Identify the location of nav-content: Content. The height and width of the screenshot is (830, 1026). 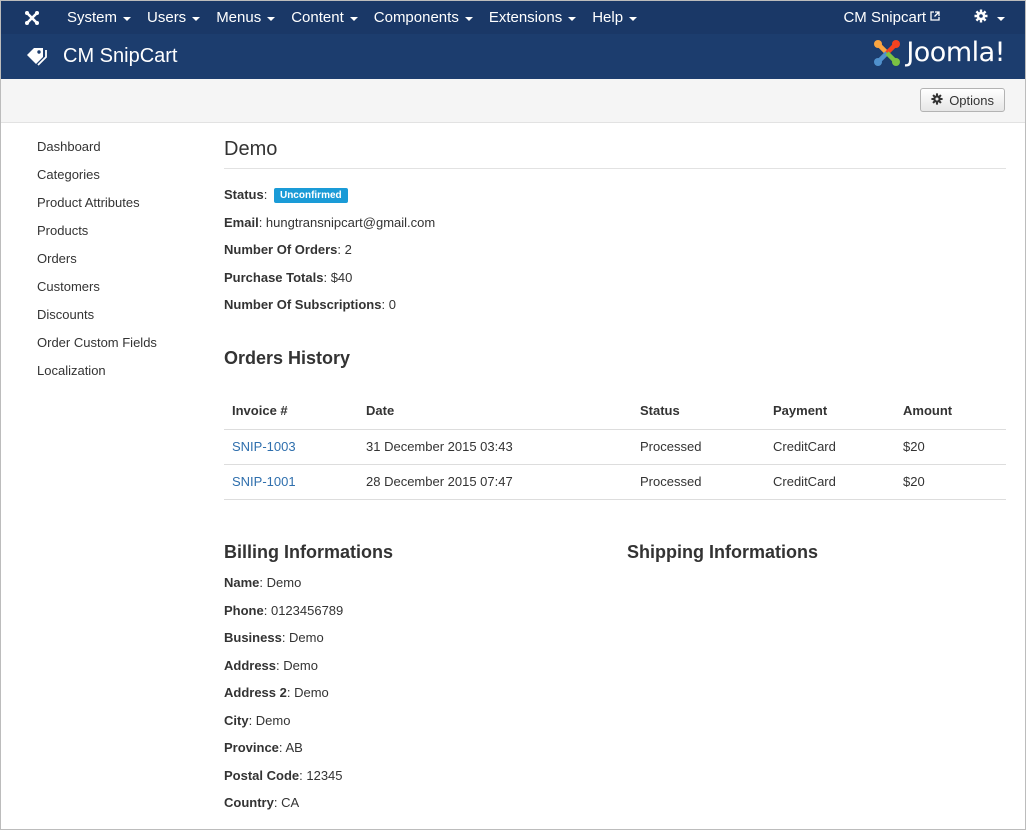
(324, 17).